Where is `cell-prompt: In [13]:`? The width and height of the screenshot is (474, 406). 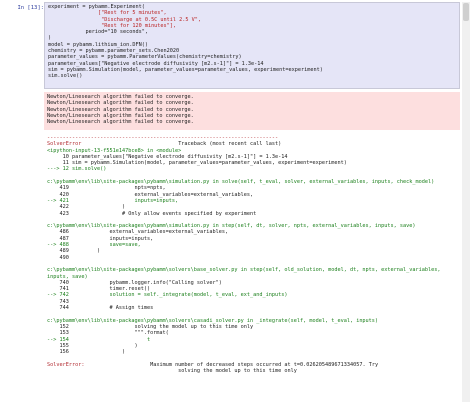 cell-prompt: In [13]: is located at coordinates (31, 8).